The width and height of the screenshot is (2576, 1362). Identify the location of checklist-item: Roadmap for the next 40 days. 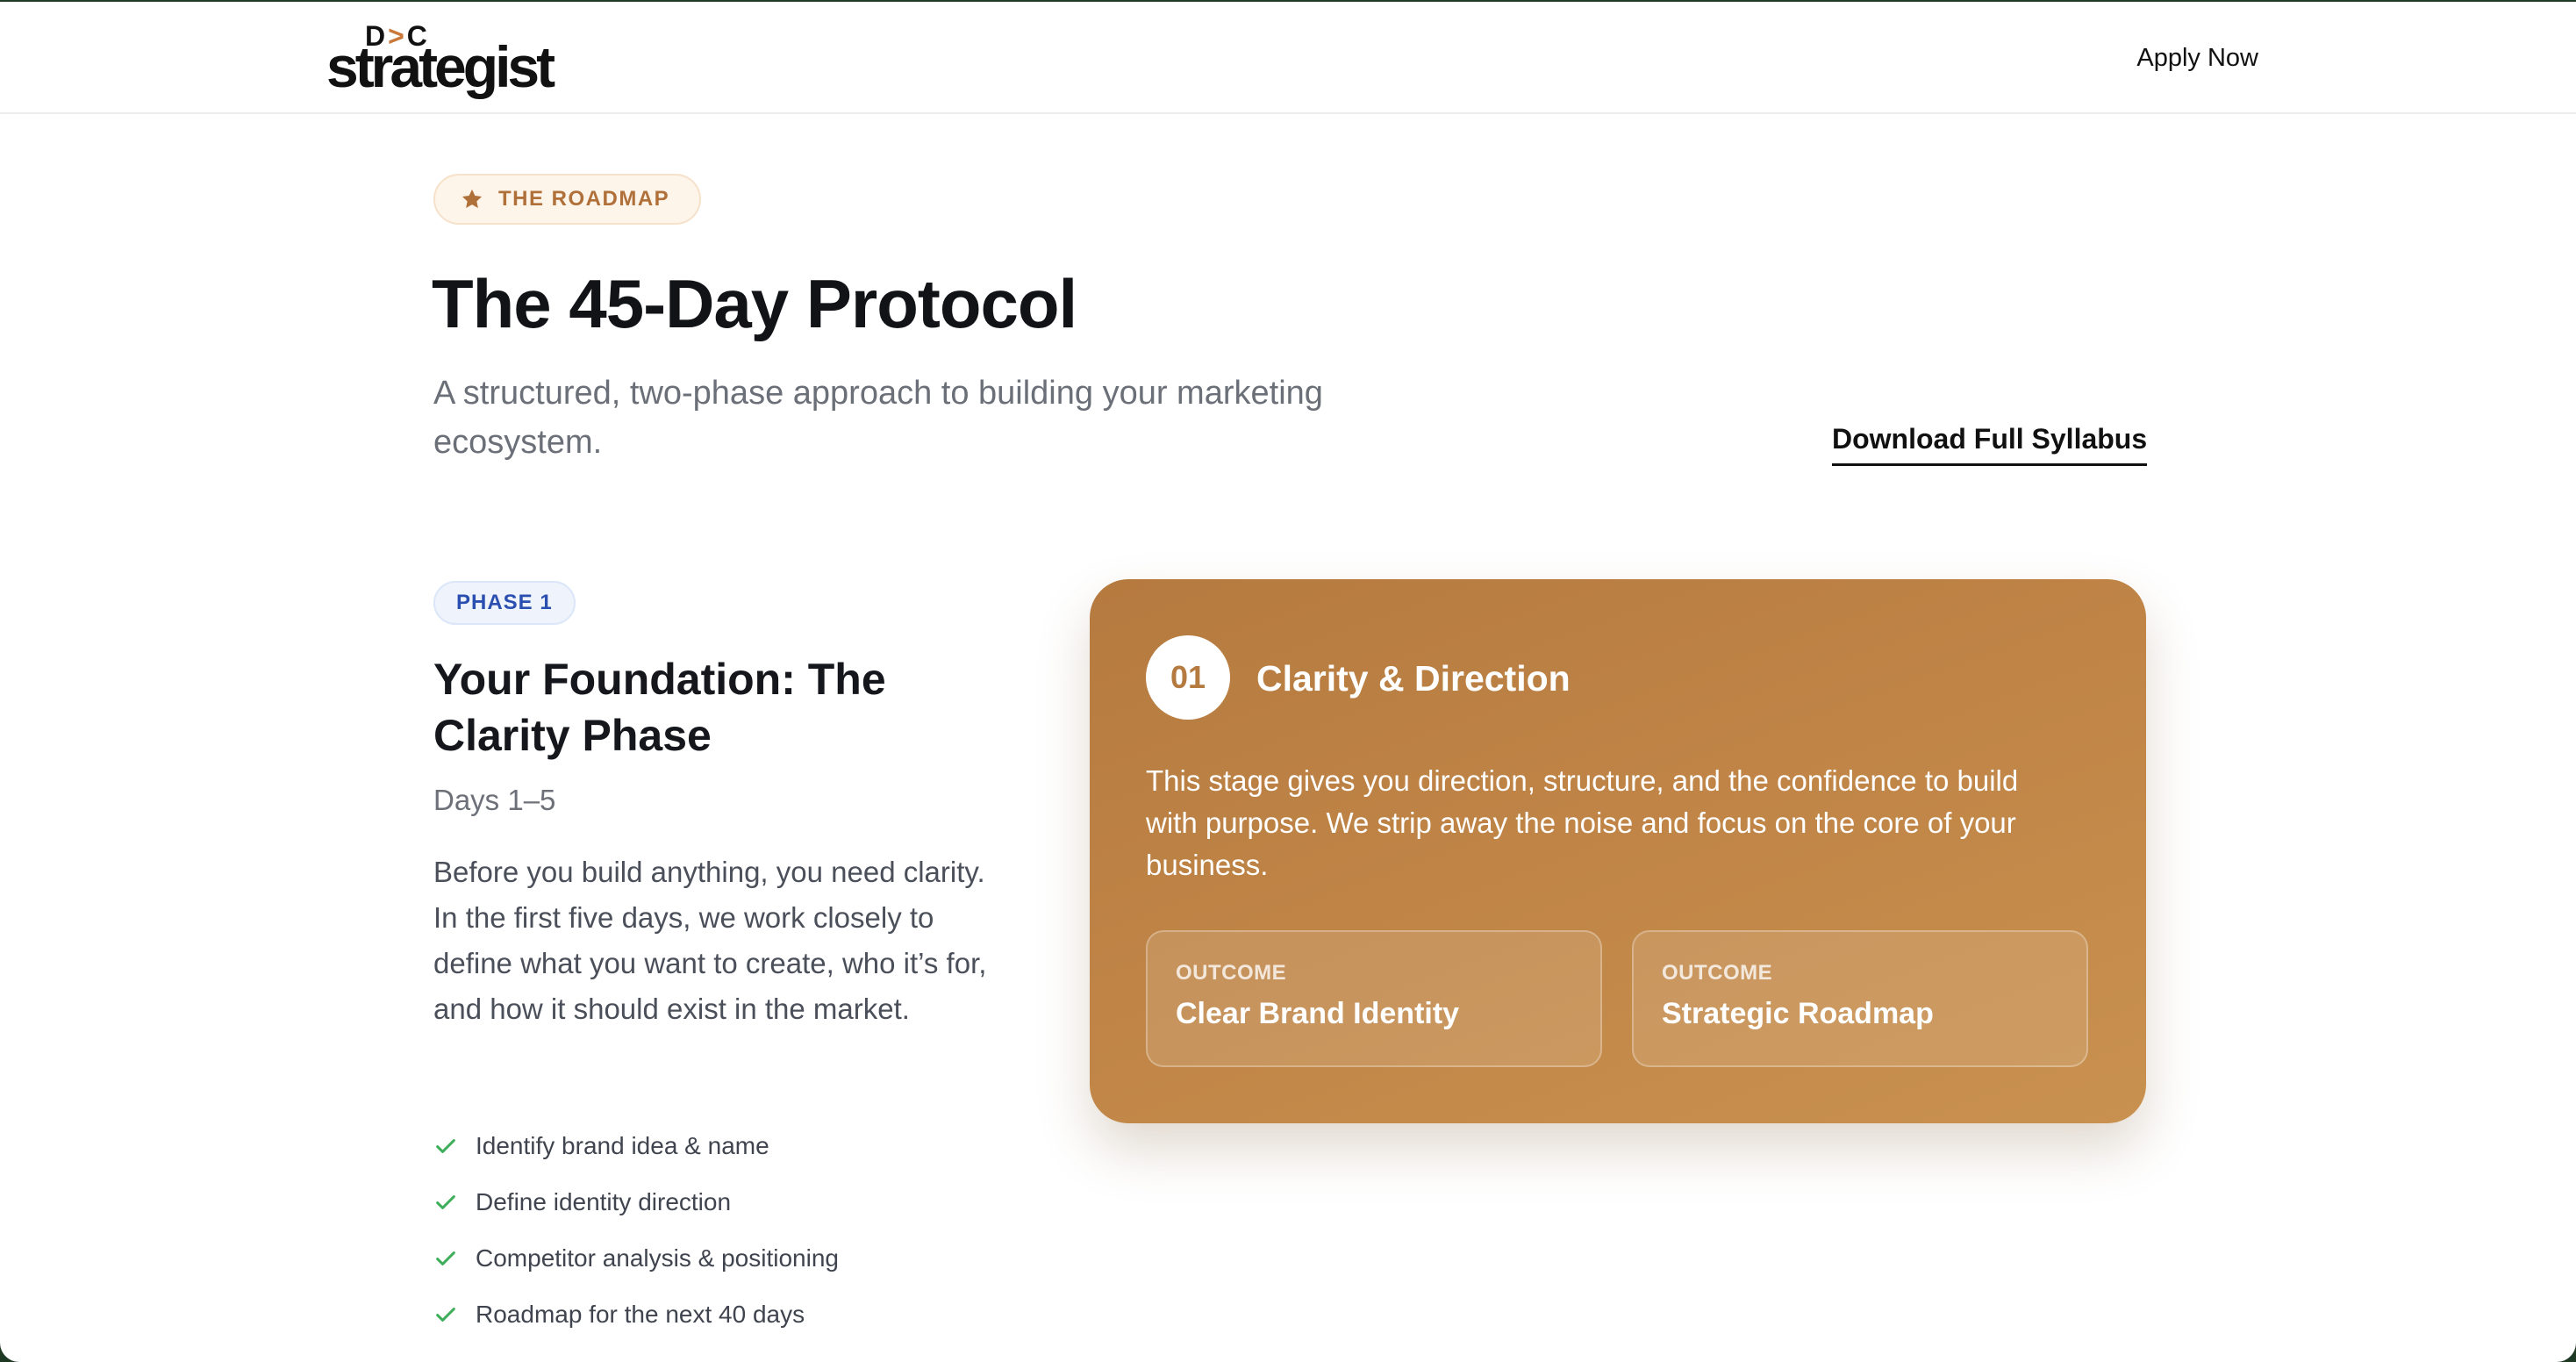
(636, 1315).